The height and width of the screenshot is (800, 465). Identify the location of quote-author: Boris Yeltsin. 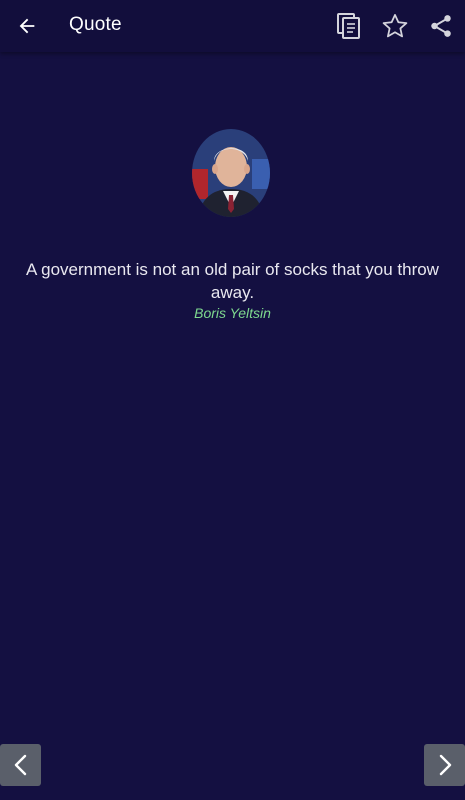
(232, 313).